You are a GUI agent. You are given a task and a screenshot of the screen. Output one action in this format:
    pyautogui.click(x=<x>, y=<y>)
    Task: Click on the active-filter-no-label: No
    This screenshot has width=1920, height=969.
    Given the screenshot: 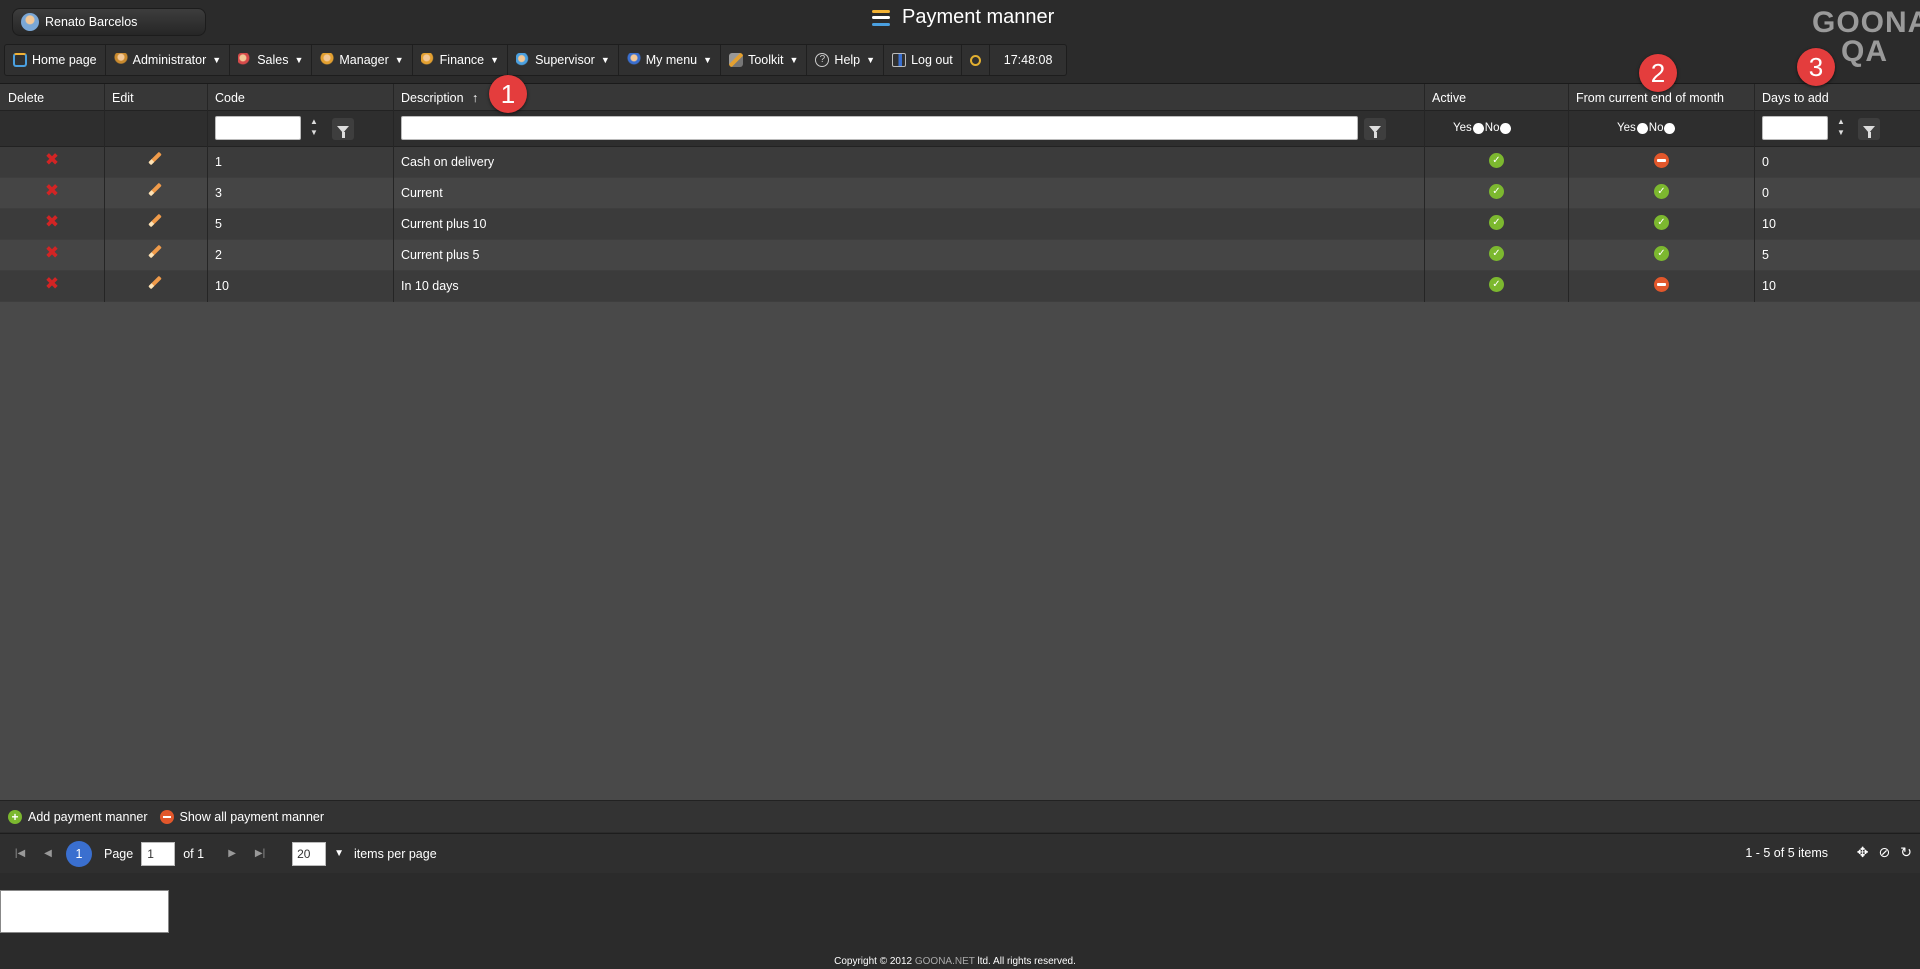 What is the action you would take?
    pyautogui.click(x=1492, y=128)
    